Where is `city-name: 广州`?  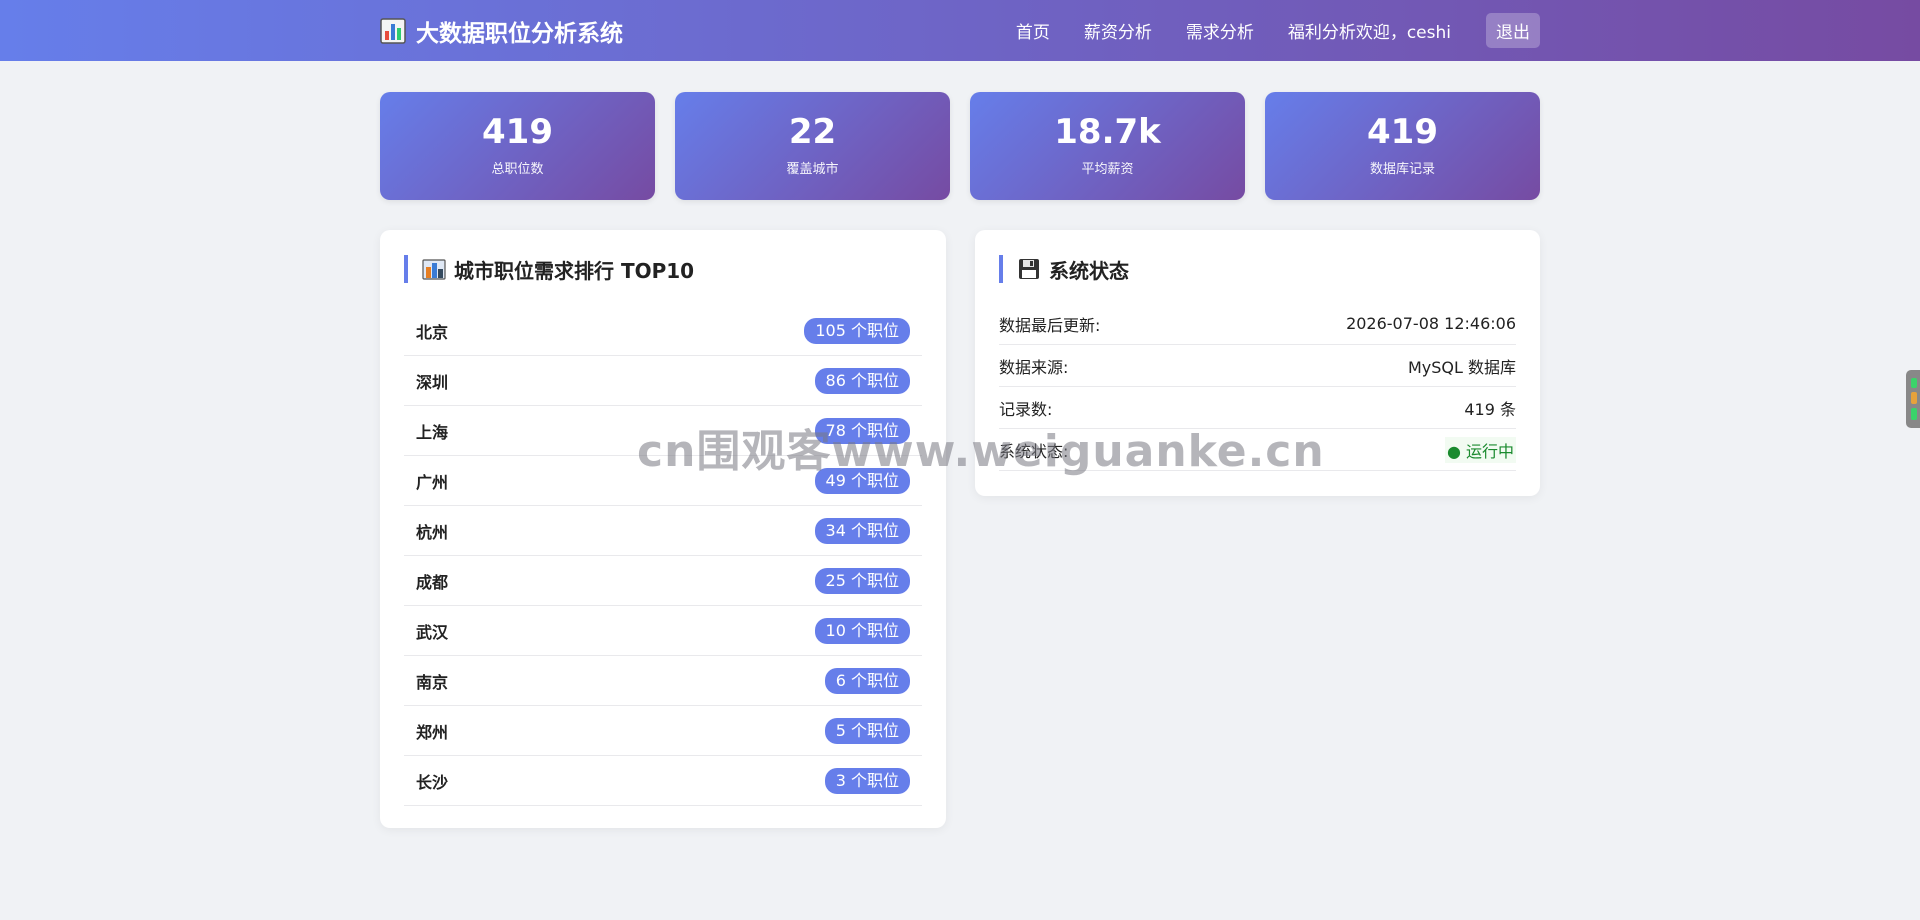 city-name: 广州 is located at coordinates (432, 482).